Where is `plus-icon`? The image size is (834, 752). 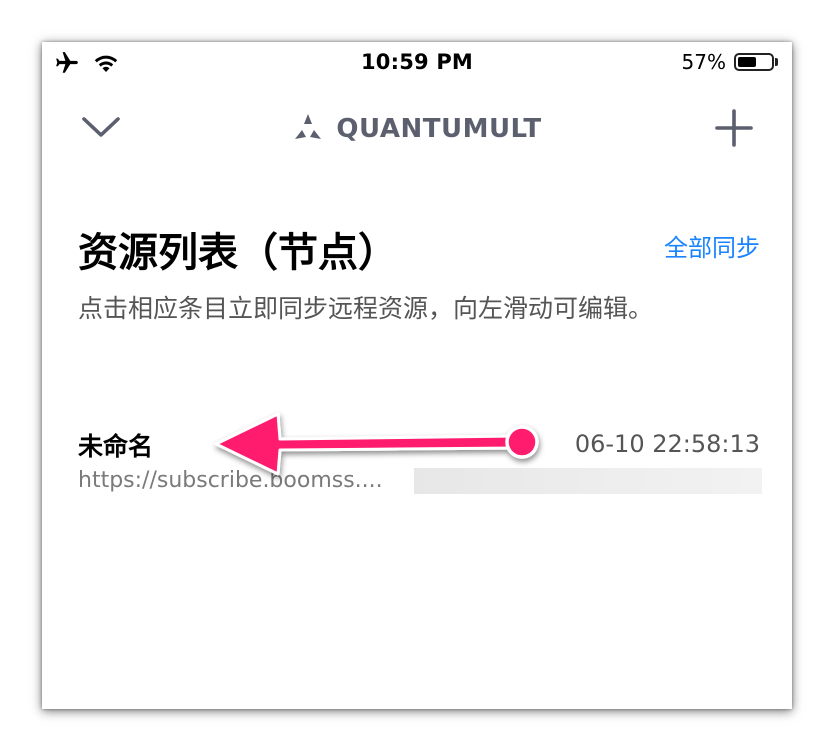
plus-icon is located at coordinates (734, 128).